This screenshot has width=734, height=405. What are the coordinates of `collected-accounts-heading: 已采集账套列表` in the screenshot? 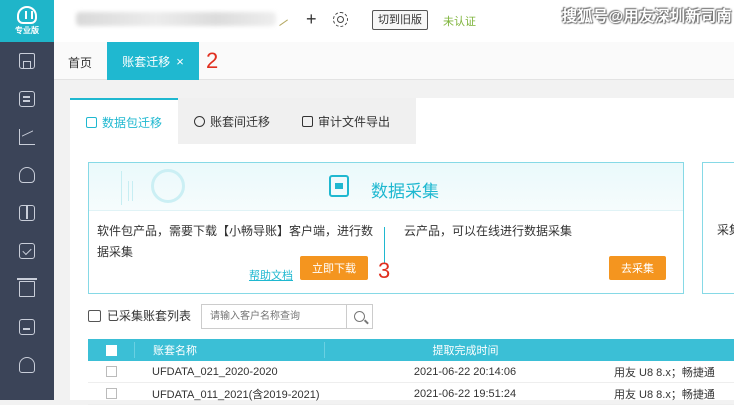 It's located at (139, 315).